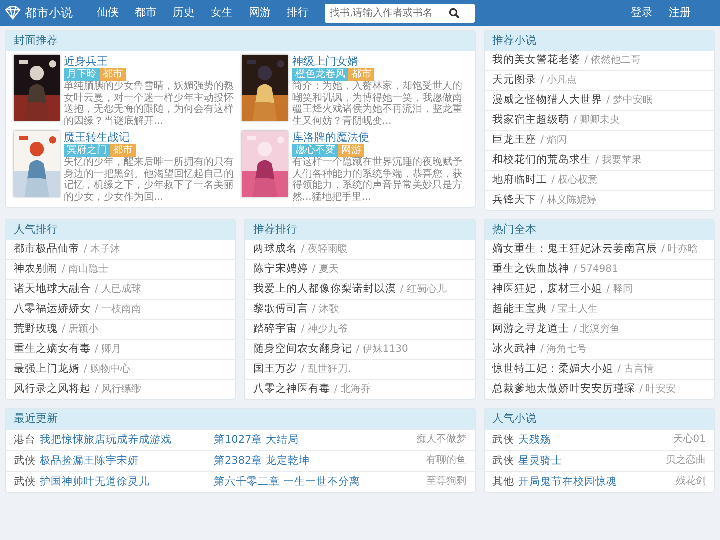  I want to click on book-title: 都市极品仙帝, so click(47, 249).